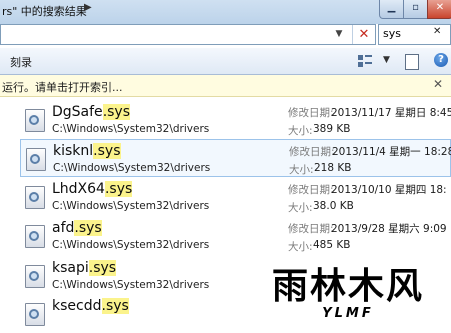 The height and width of the screenshot is (333, 451). What do you see at coordinates (88, 7) in the screenshot?
I see `breadcrumb-chevron-icon: ▶` at bounding box center [88, 7].